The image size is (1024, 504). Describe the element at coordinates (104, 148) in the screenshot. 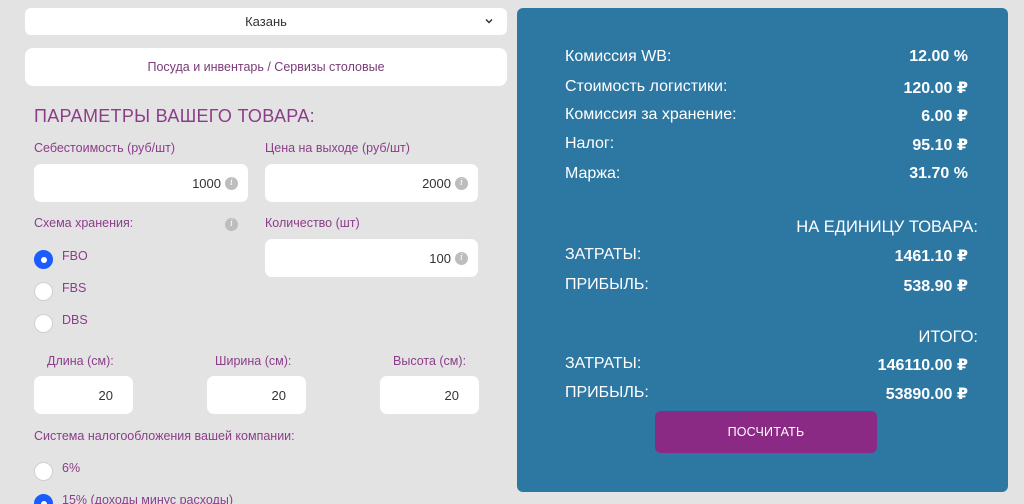

I see `cost-label: Себестоимость (руб/шт)` at that location.